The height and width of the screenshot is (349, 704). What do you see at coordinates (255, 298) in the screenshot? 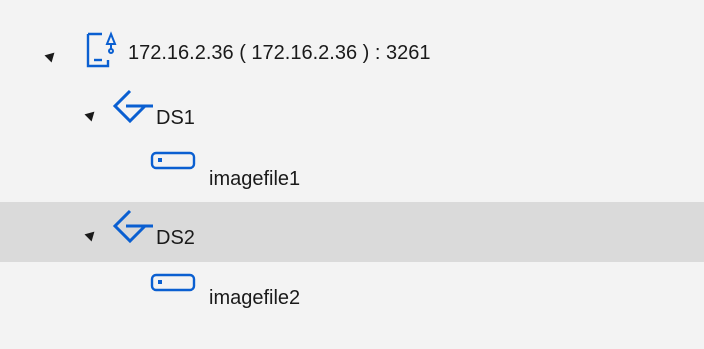
I see `imagefile-label: imagefile2` at bounding box center [255, 298].